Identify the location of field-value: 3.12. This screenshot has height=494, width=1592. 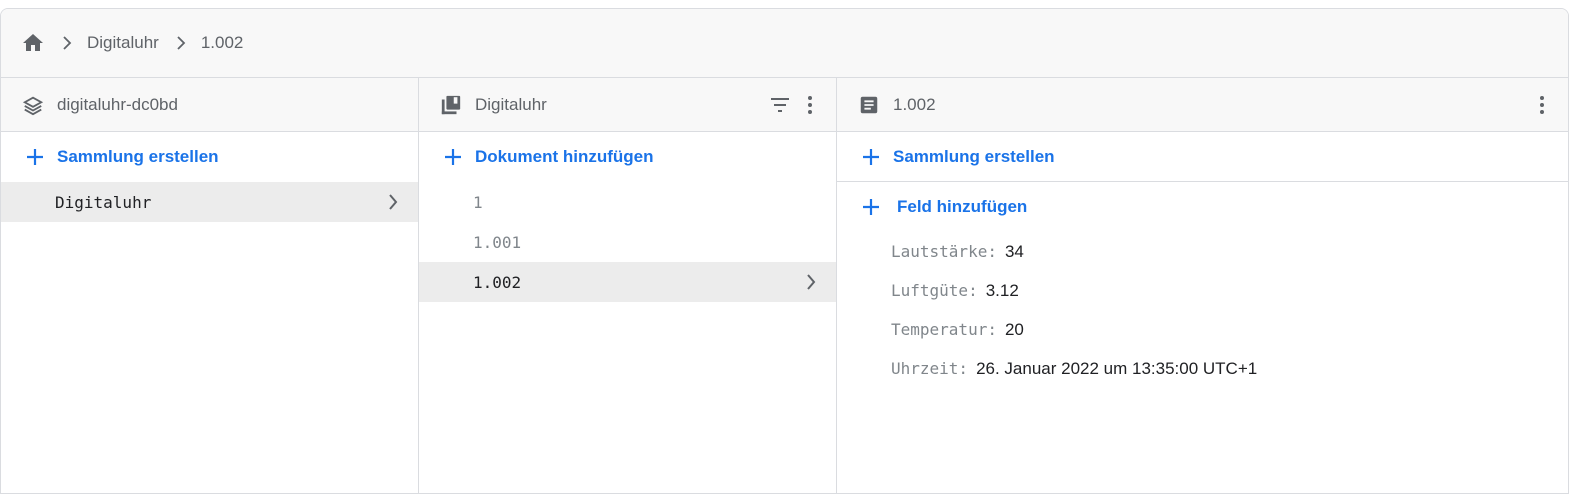
(1002, 290).